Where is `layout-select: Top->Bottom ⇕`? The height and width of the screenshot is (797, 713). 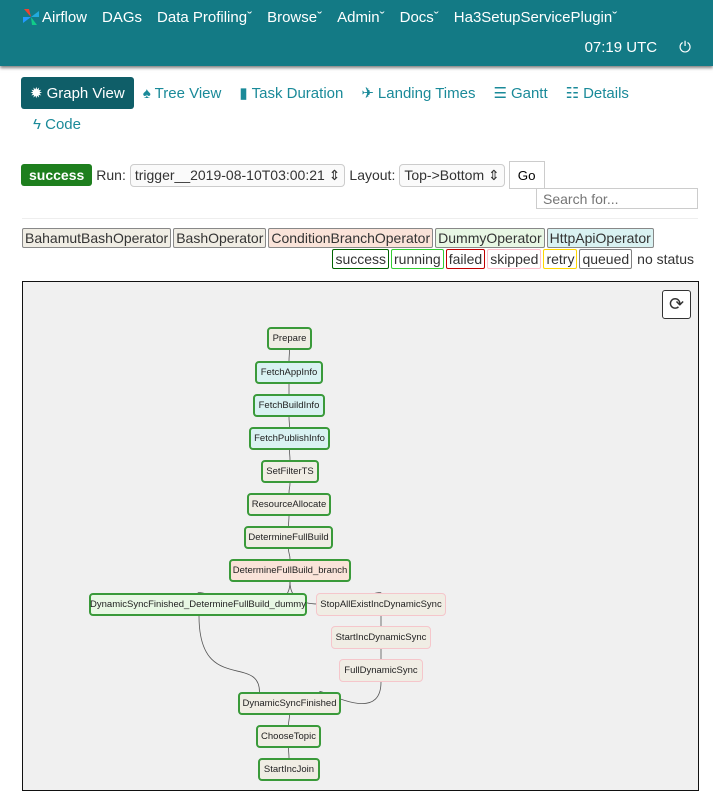
layout-select: Top->Bottom ⇕ is located at coordinates (452, 175).